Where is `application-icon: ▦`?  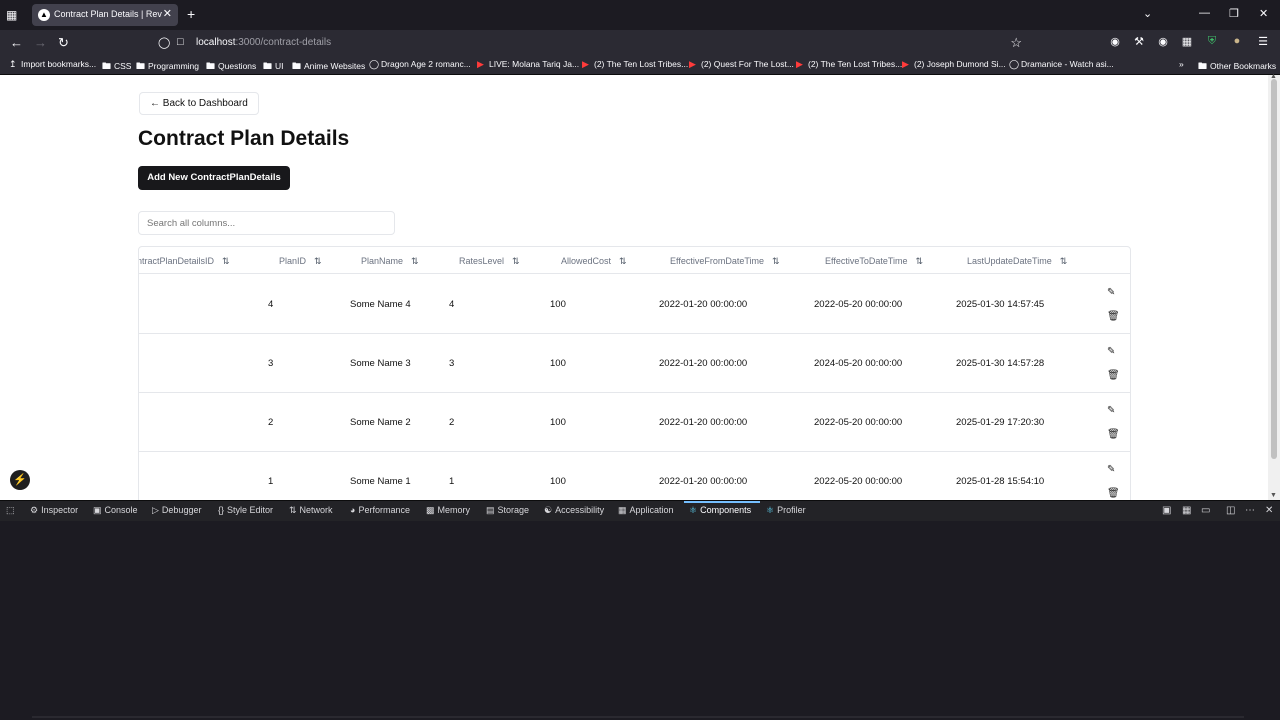
application-icon: ▦ is located at coordinates (622, 510).